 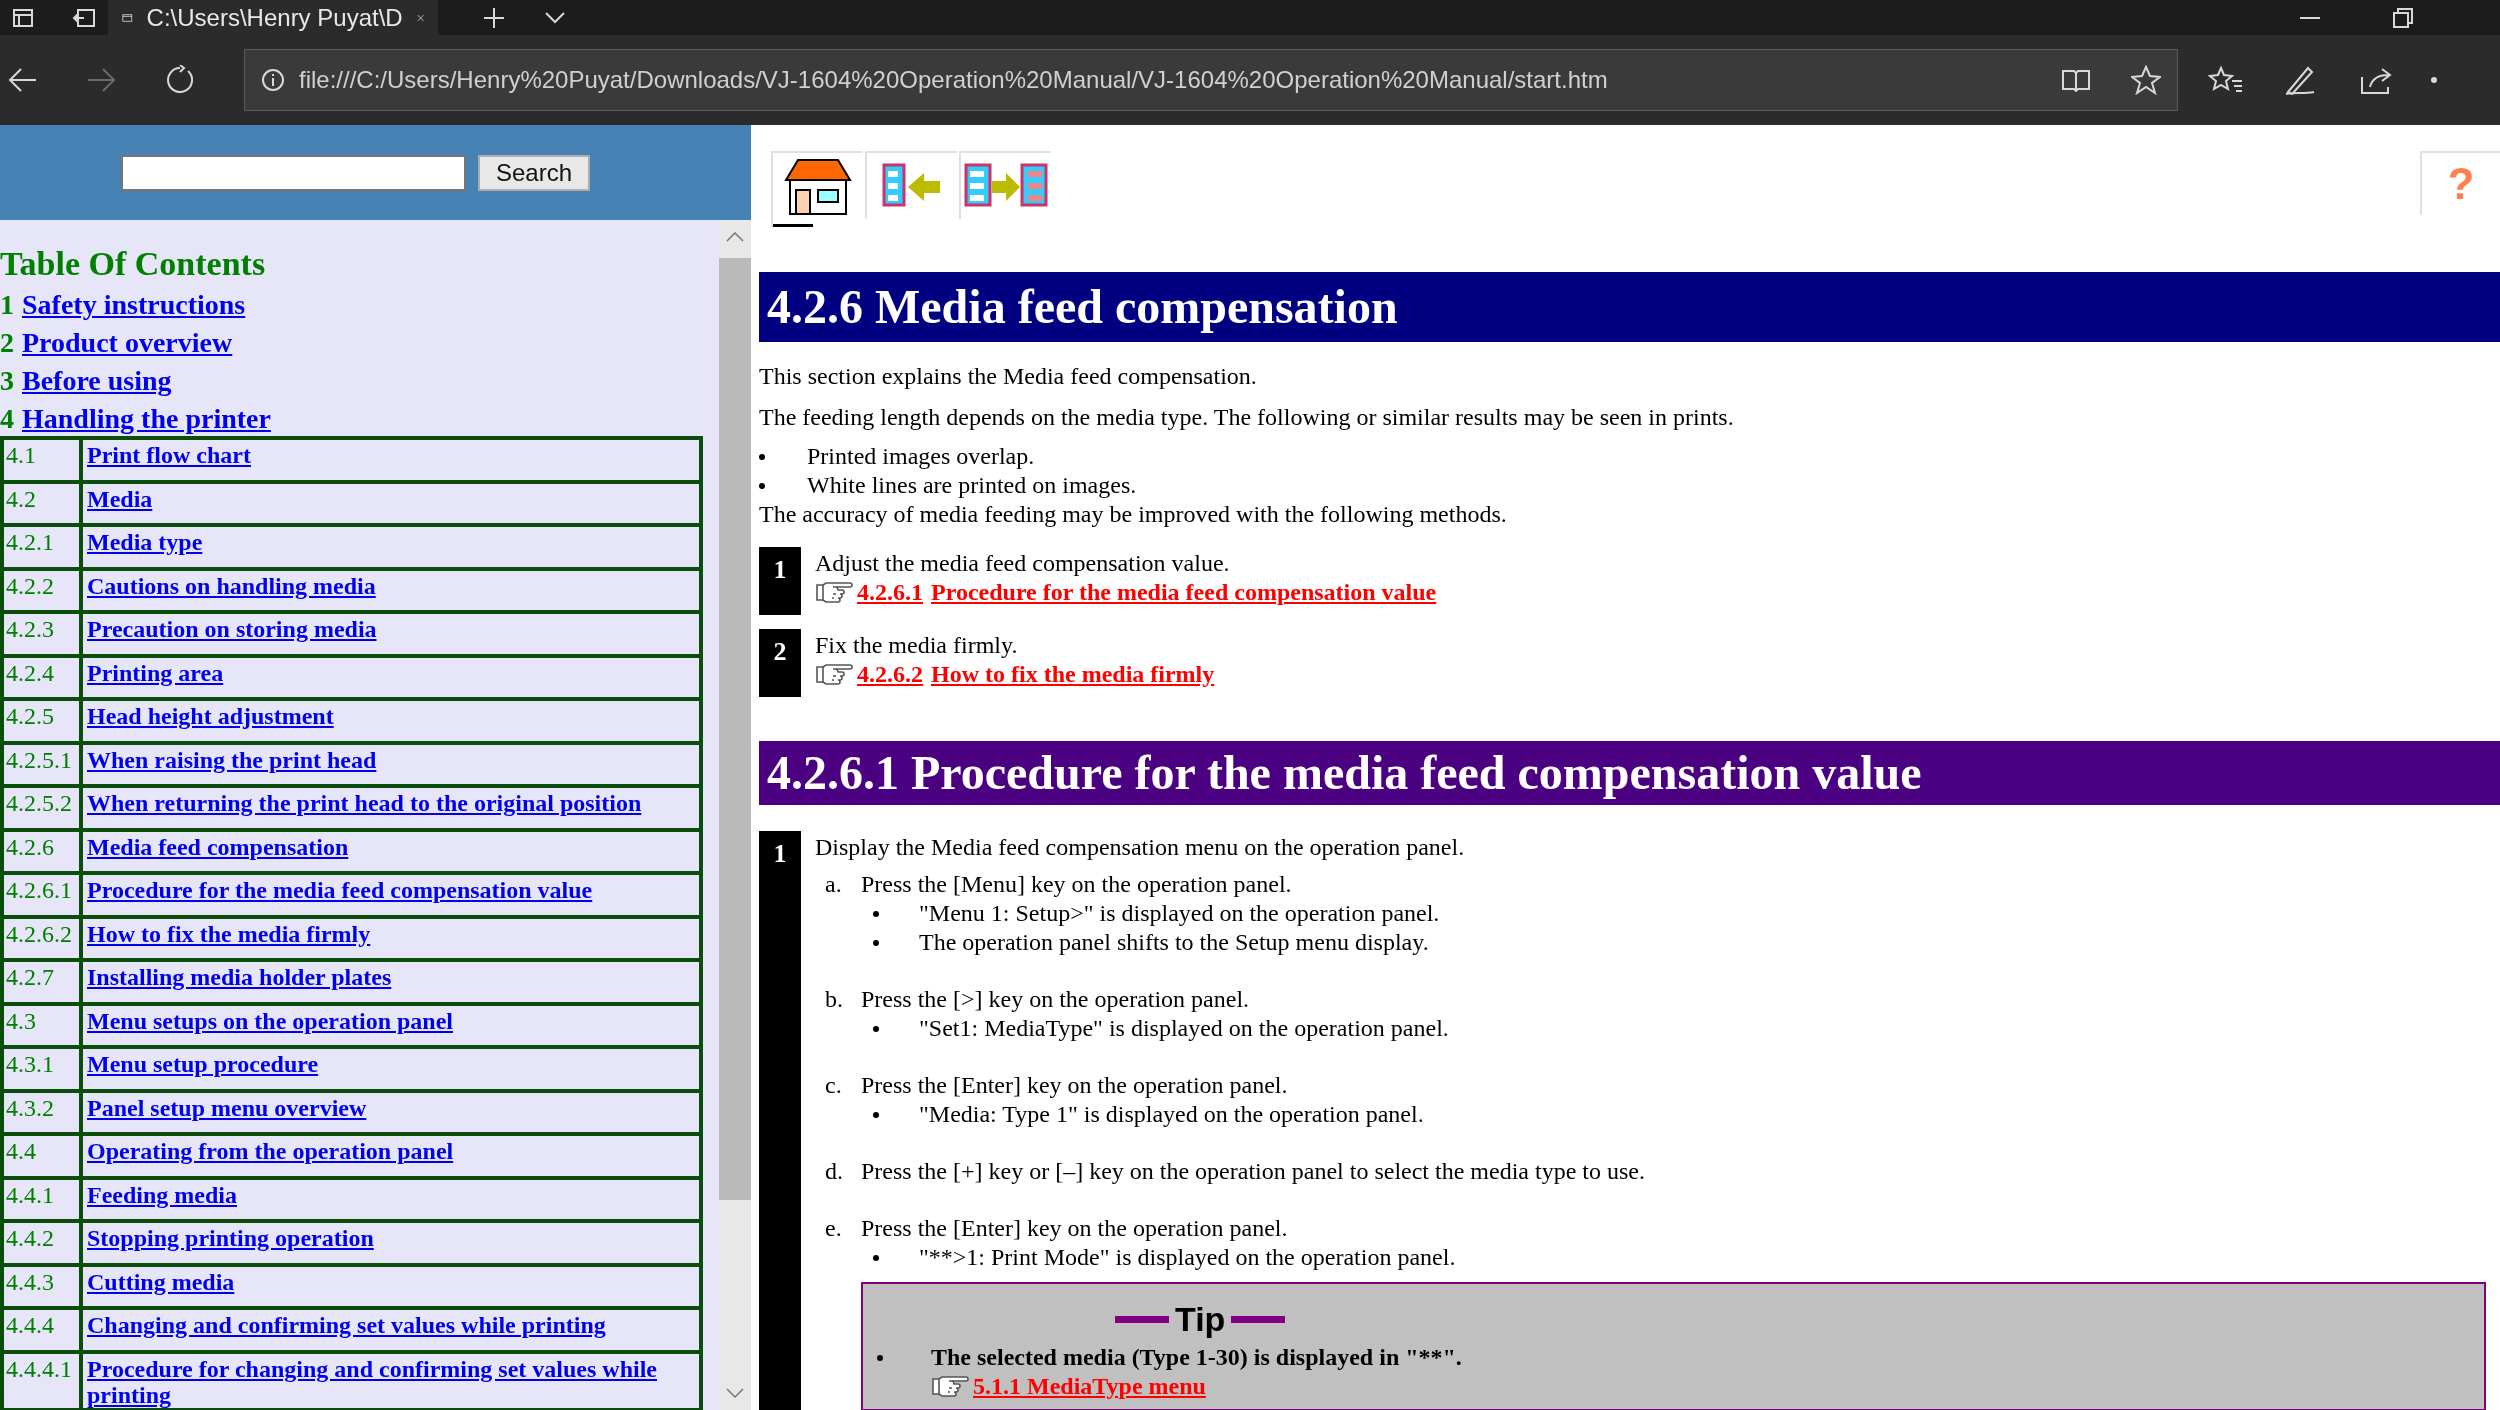 I want to click on paragraph: This section explains the Media feed compensation., so click(x=1008, y=376).